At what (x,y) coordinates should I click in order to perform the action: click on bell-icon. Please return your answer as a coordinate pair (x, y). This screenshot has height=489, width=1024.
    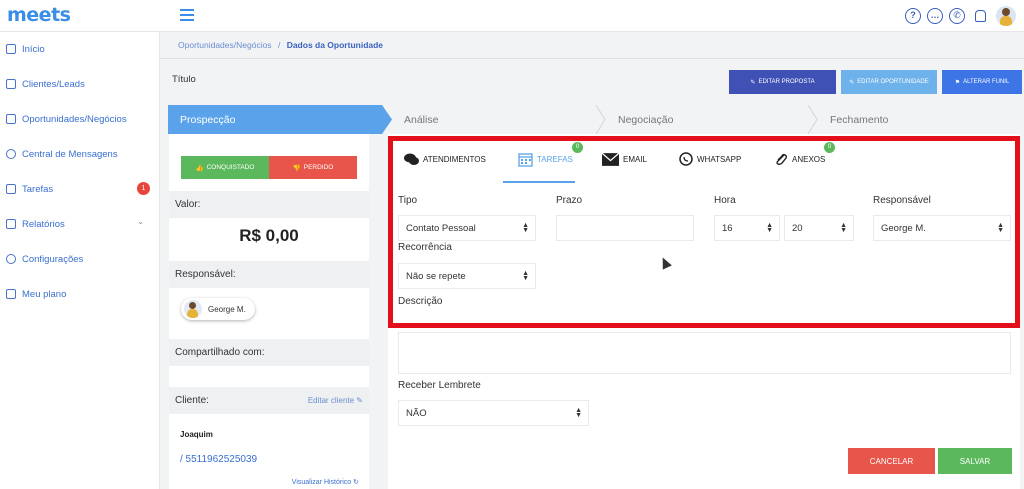
    Looking at the image, I should click on (980, 16).